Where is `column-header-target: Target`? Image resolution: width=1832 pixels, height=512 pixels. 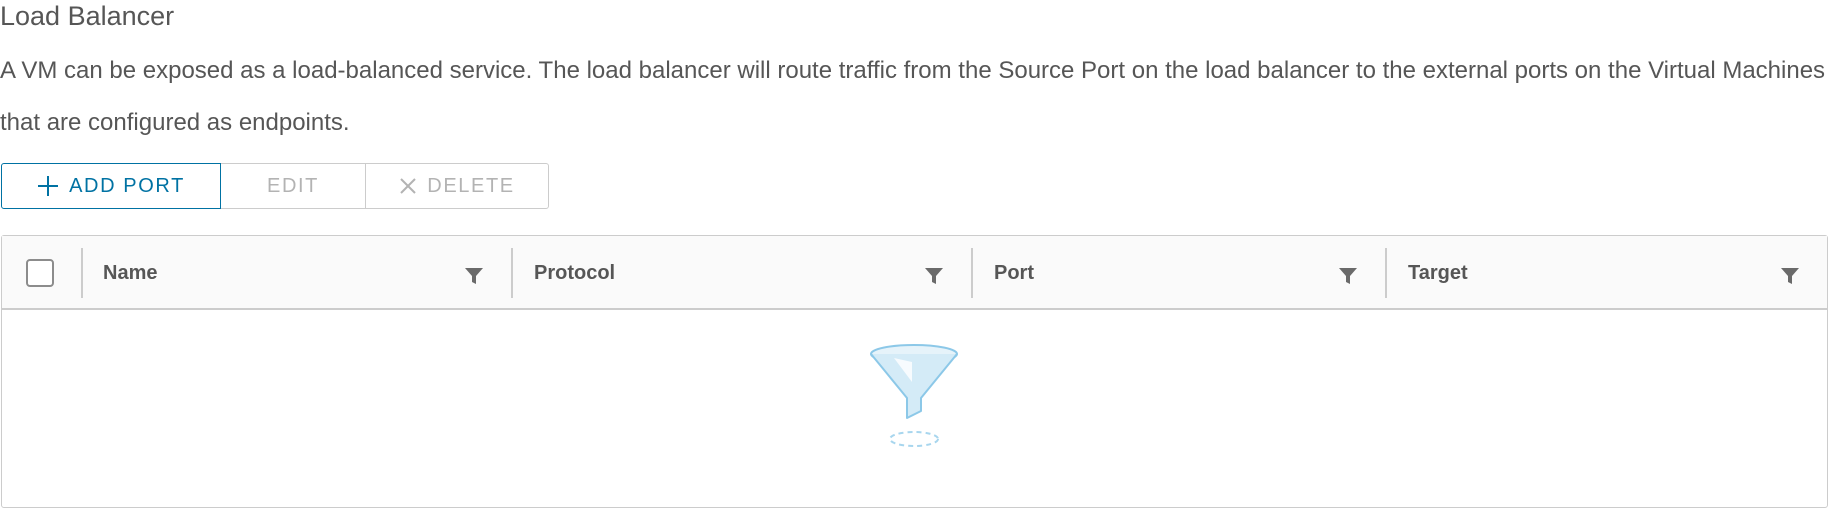
column-header-target: Target is located at coordinates (1438, 273).